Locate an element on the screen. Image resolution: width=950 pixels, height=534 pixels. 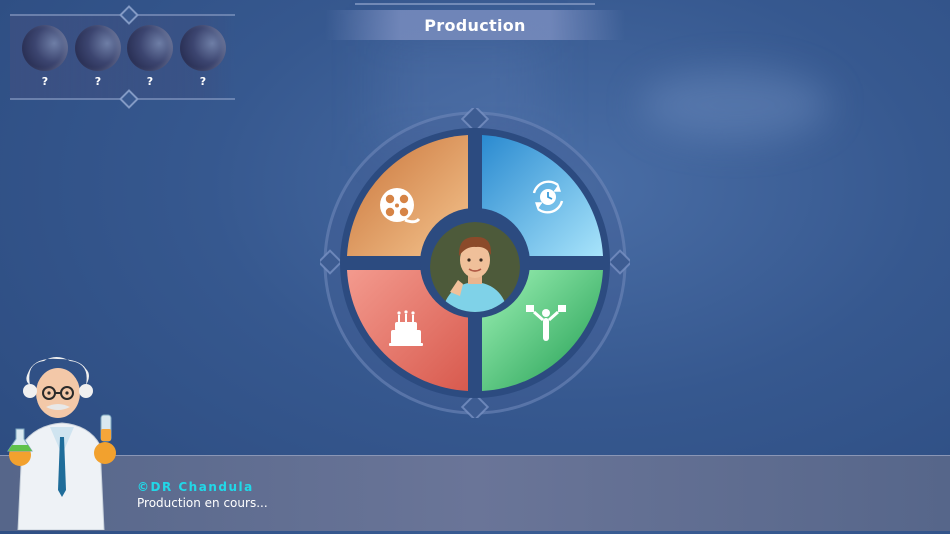
player-slots-panel: ? ? ? ? is located at coordinates (122, 57).